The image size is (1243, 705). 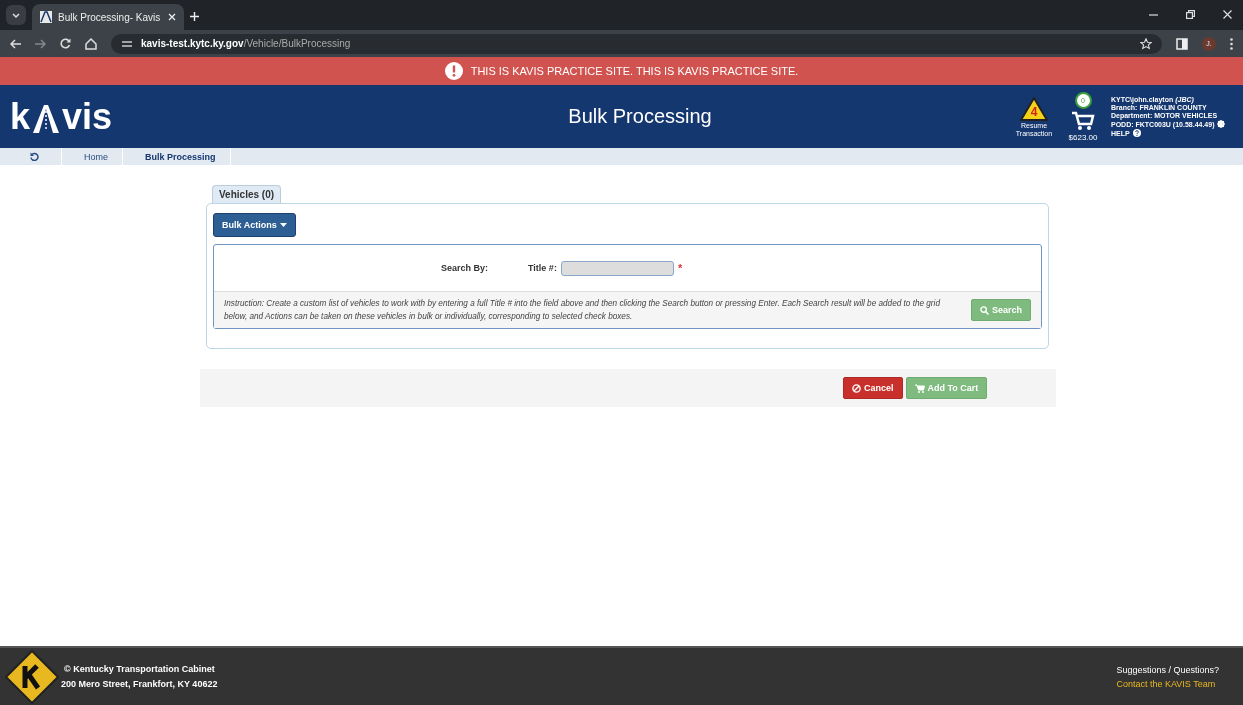 I want to click on browser-tab: Bulk Processing- Kavis, so click(x=108, y=17).